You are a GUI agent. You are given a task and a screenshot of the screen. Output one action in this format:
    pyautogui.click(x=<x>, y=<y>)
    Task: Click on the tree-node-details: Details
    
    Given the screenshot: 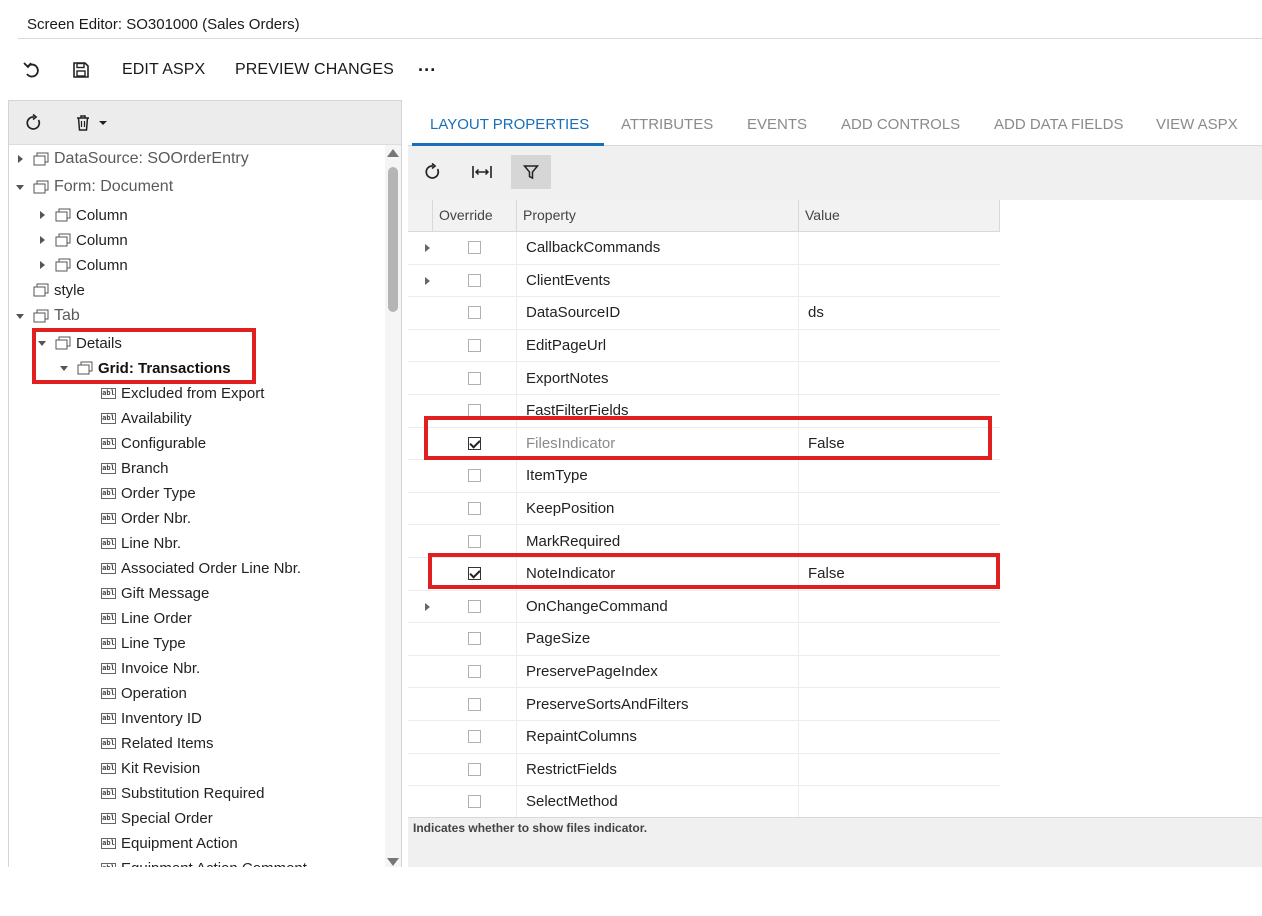 What is the action you would take?
    pyautogui.click(x=79, y=343)
    